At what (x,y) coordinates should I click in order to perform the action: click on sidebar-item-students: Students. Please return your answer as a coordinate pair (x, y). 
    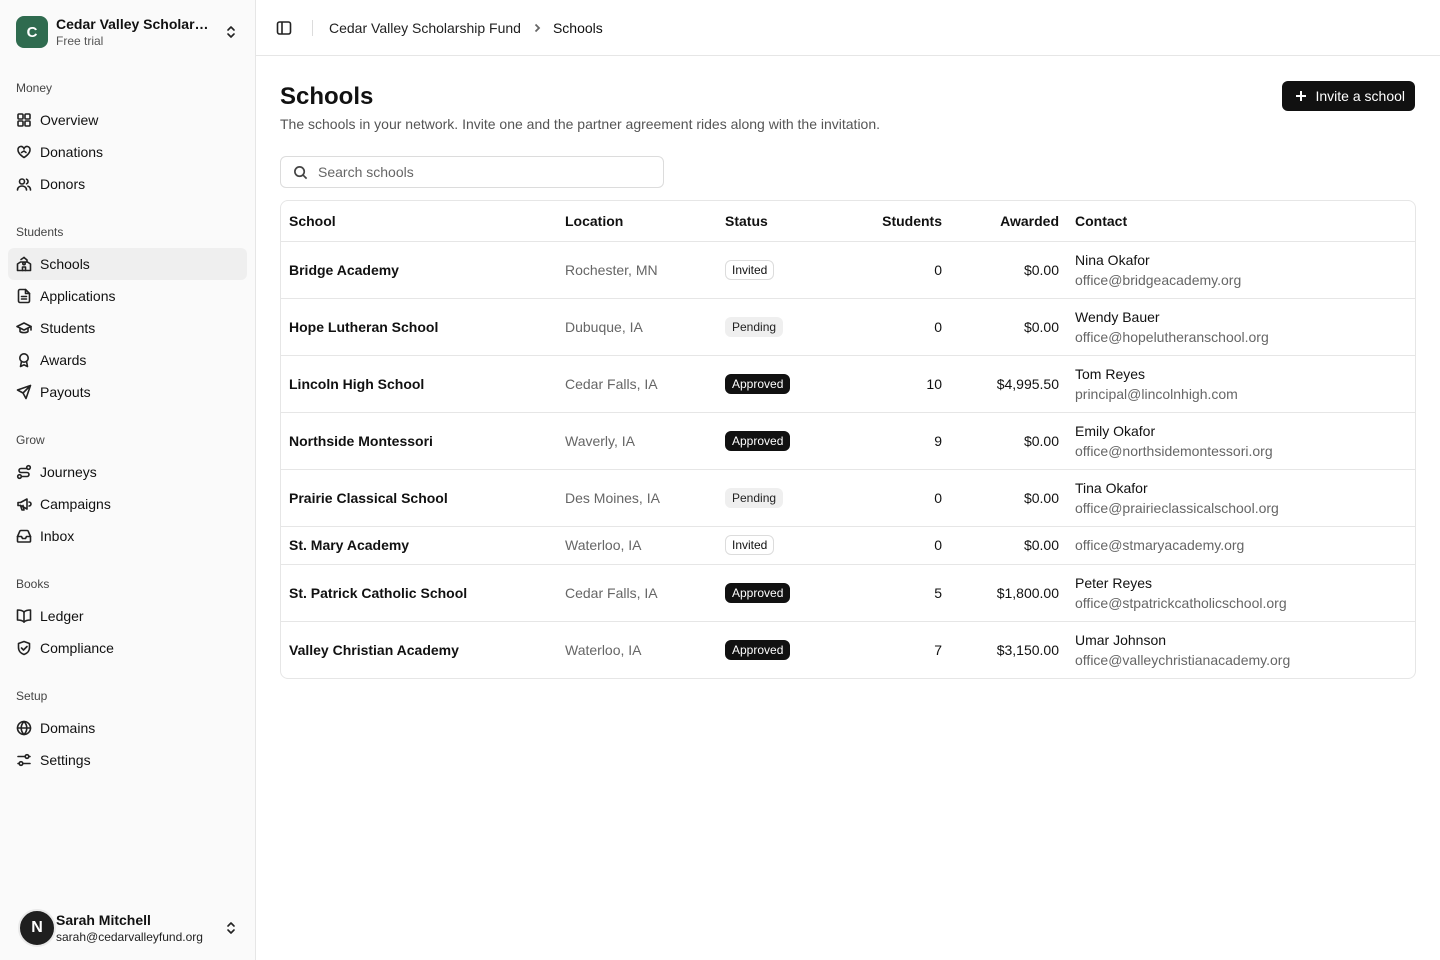
    Looking at the image, I should click on (127, 328).